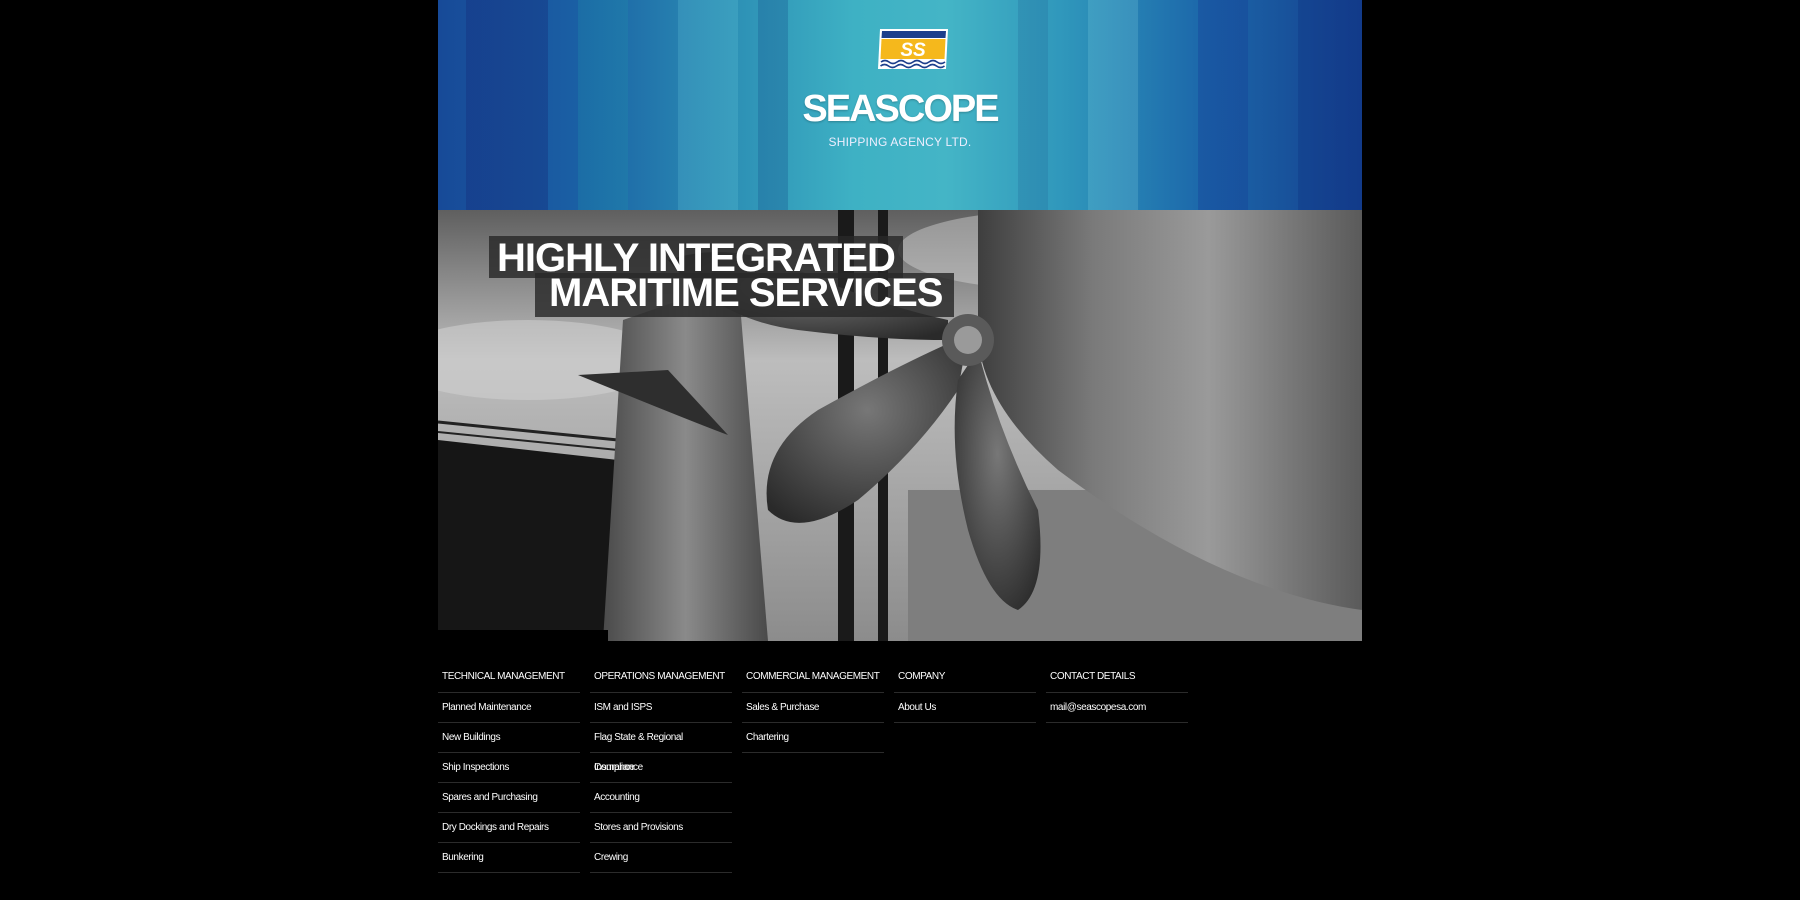 Image resolution: width=1800 pixels, height=900 pixels. I want to click on logo-letters: SS, so click(913, 50).